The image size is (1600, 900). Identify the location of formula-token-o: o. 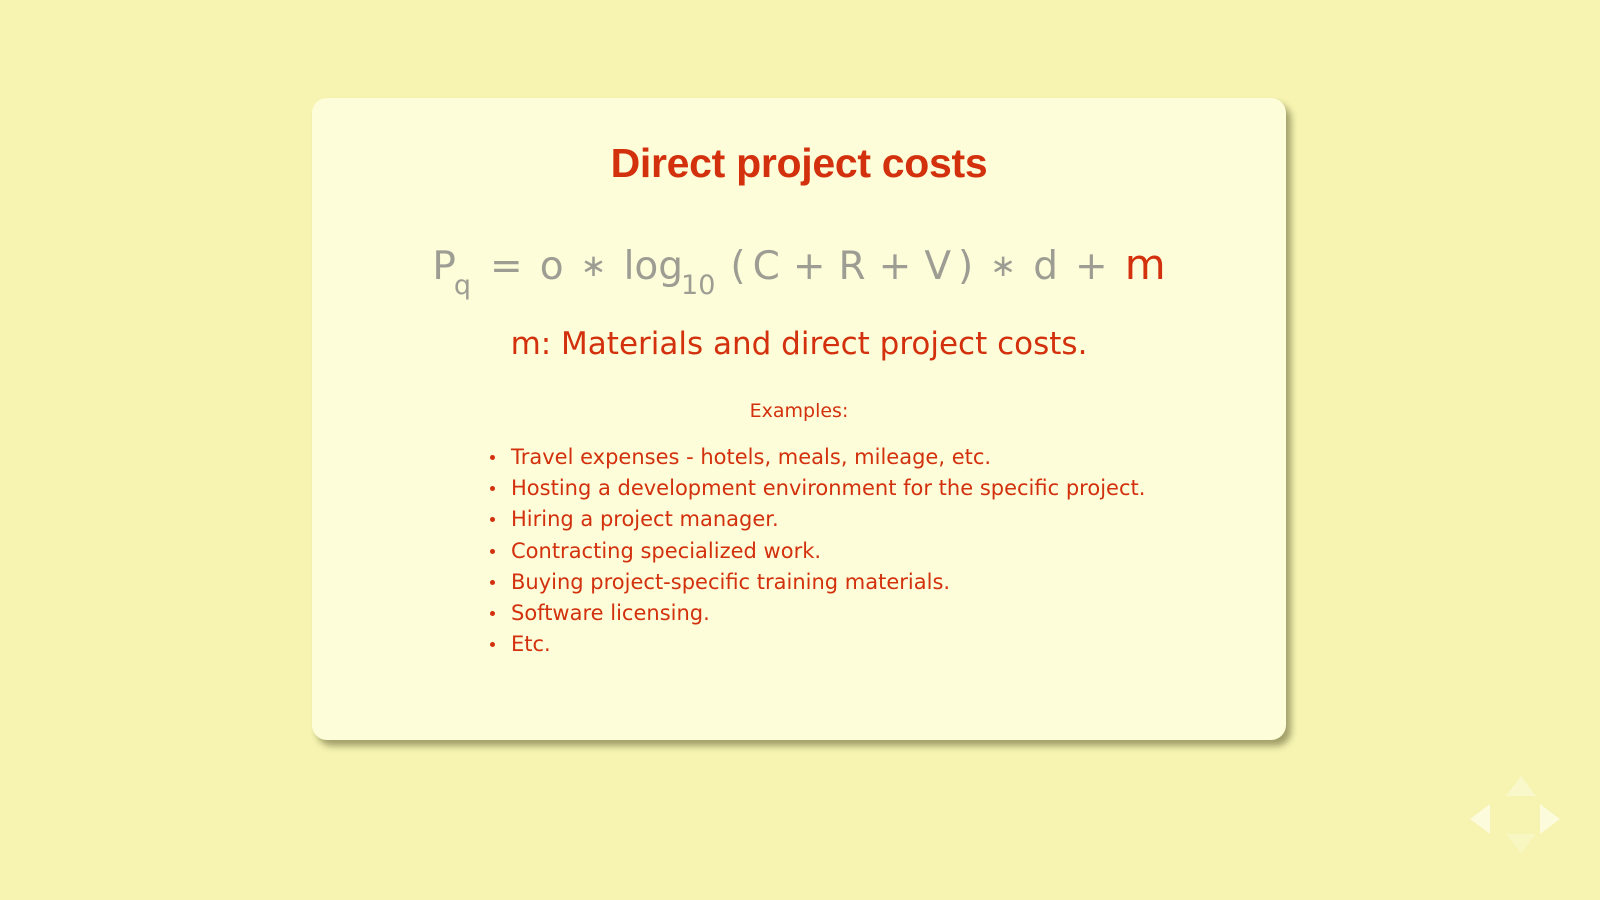
(551, 266).